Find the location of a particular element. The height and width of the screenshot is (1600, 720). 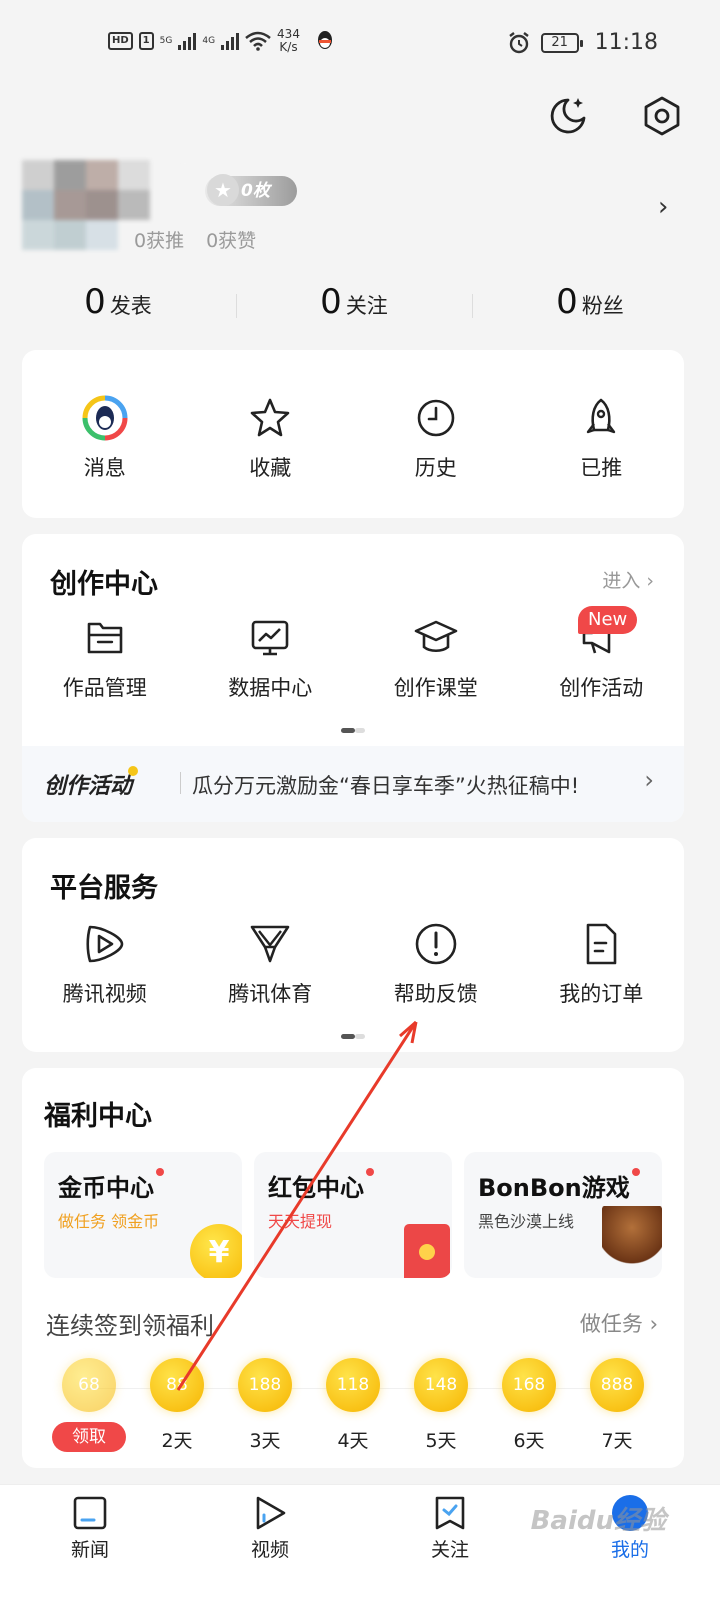

chart-icon is located at coordinates (270, 638).